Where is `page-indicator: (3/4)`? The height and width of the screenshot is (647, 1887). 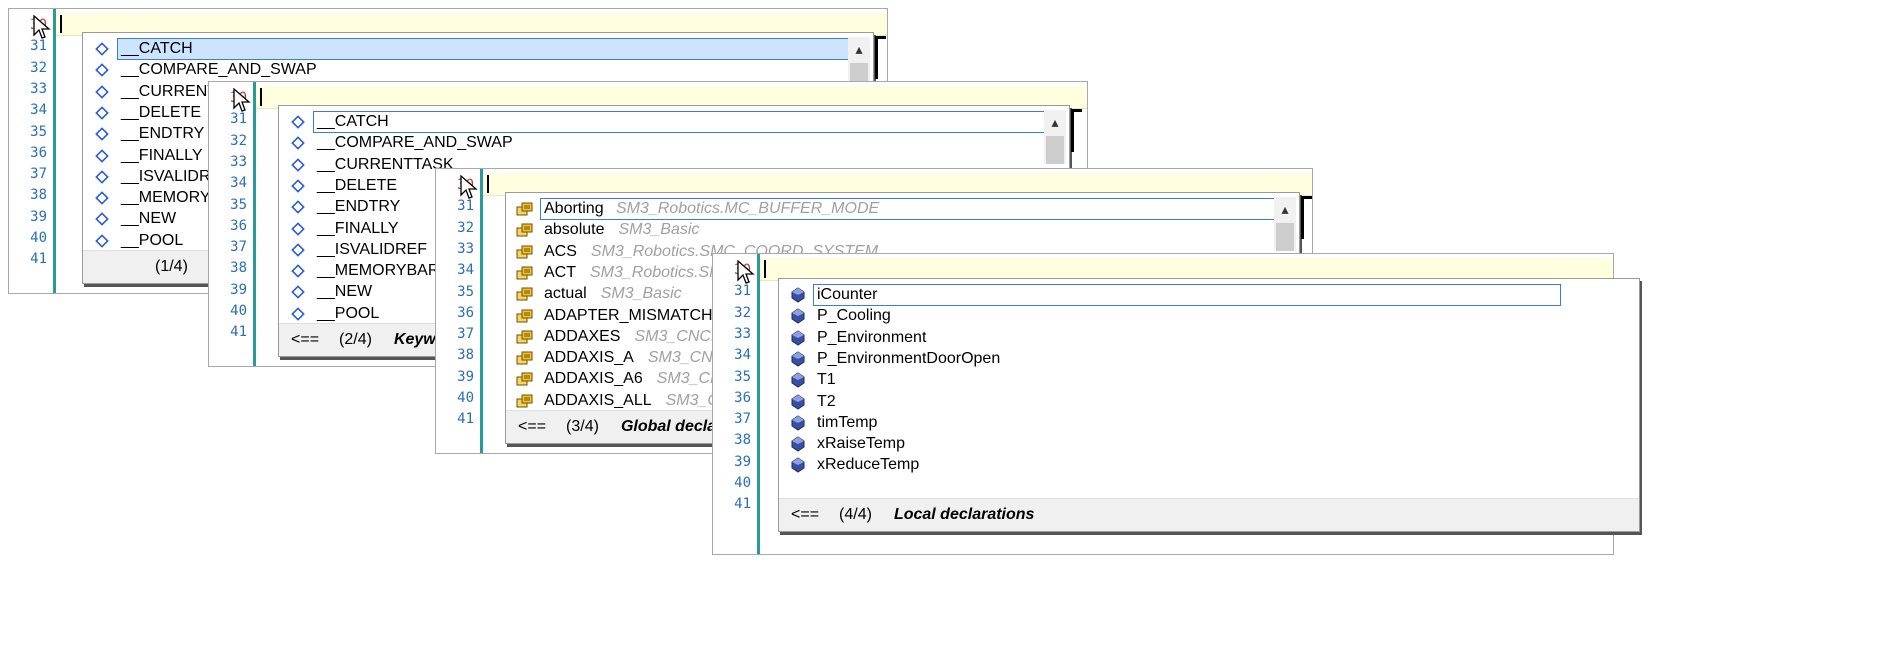
page-indicator: (3/4) is located at coordinates (582, 426).